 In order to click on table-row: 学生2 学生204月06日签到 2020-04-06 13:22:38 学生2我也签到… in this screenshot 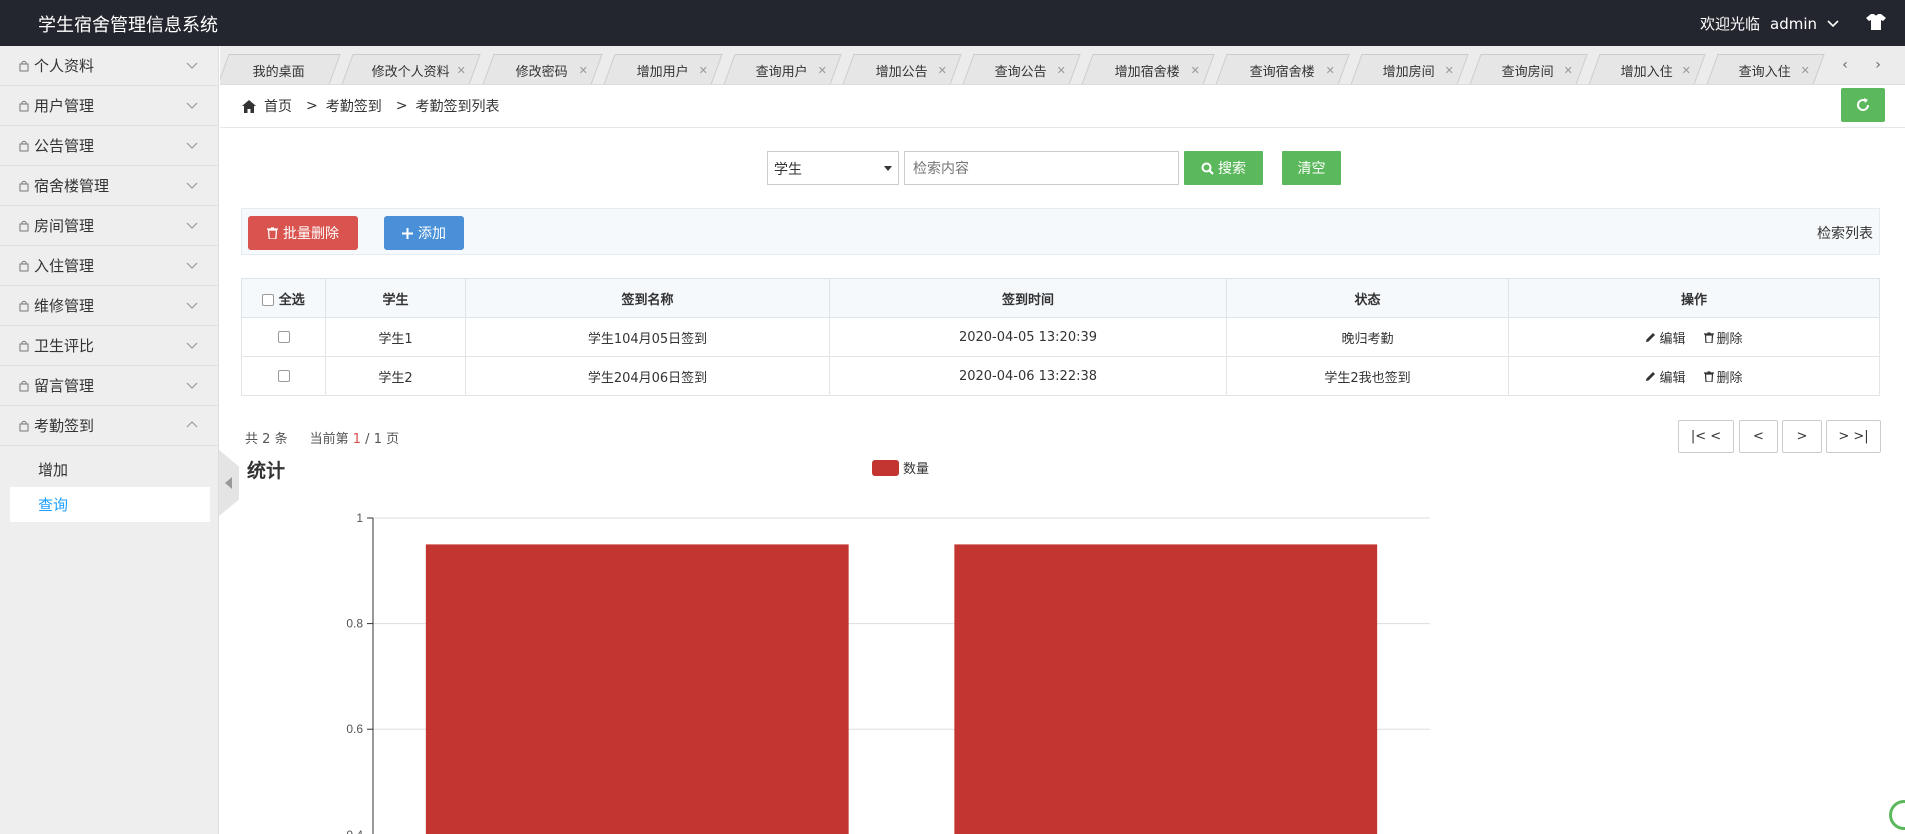, I will do `click(1060, 376)`.